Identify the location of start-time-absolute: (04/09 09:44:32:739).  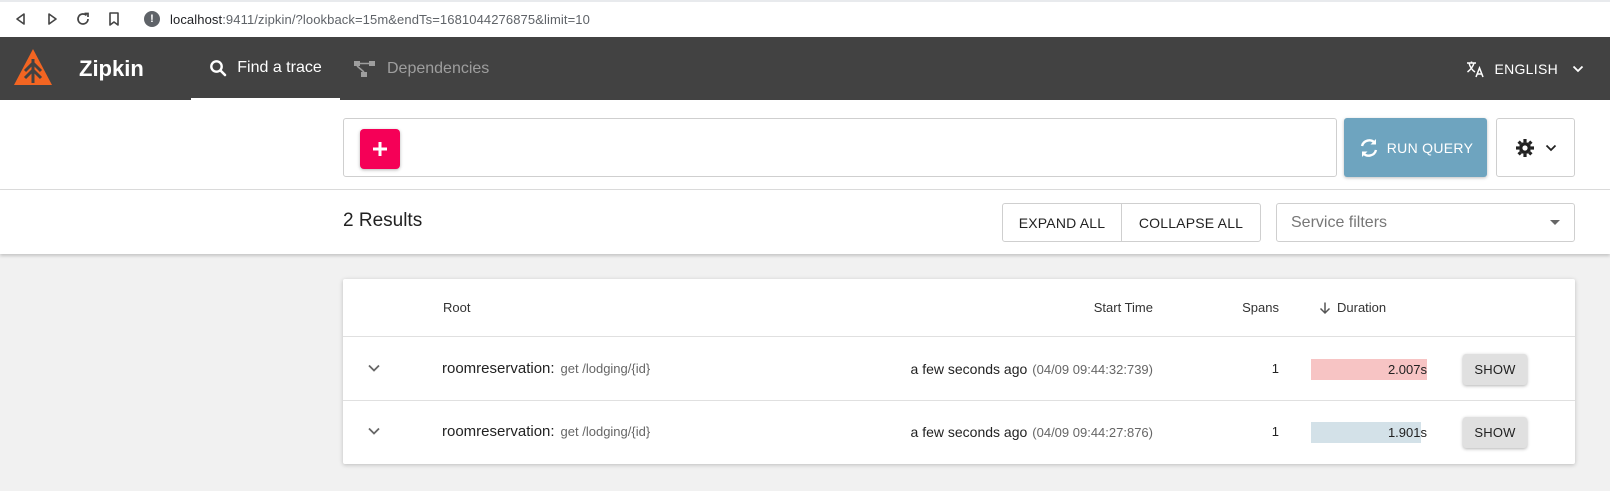
(1092, 369).